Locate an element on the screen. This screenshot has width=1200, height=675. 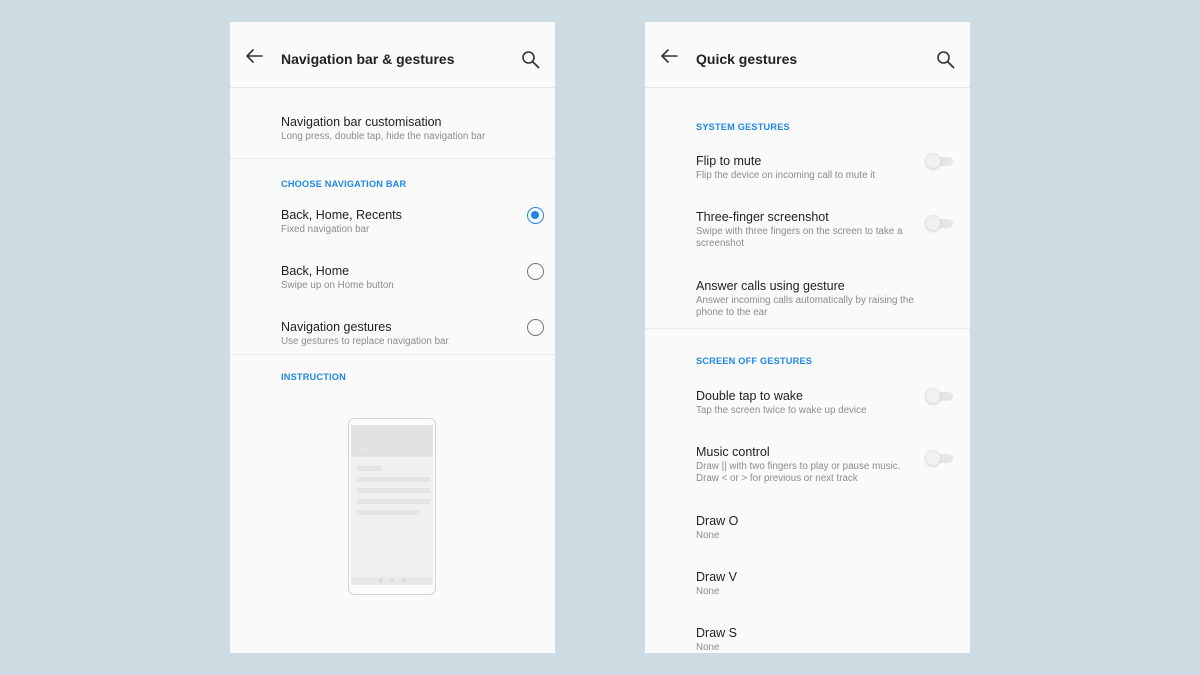
item-title: Three-finger screenshot is located at coordinates (762, 217).